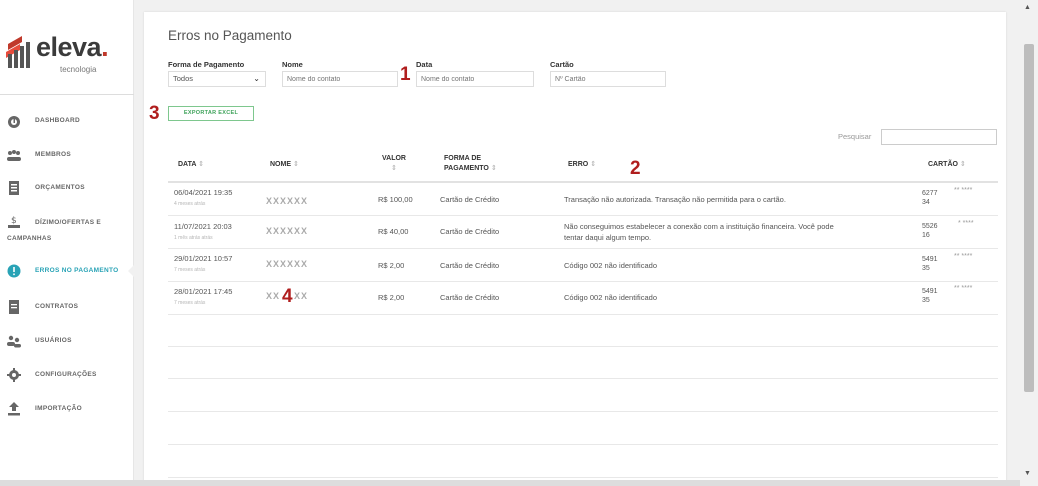 The image size is (1038, 486). Describe the element at coordinates (635, 168) in the screenshot. I see `annotation-marker: 2` at that location.